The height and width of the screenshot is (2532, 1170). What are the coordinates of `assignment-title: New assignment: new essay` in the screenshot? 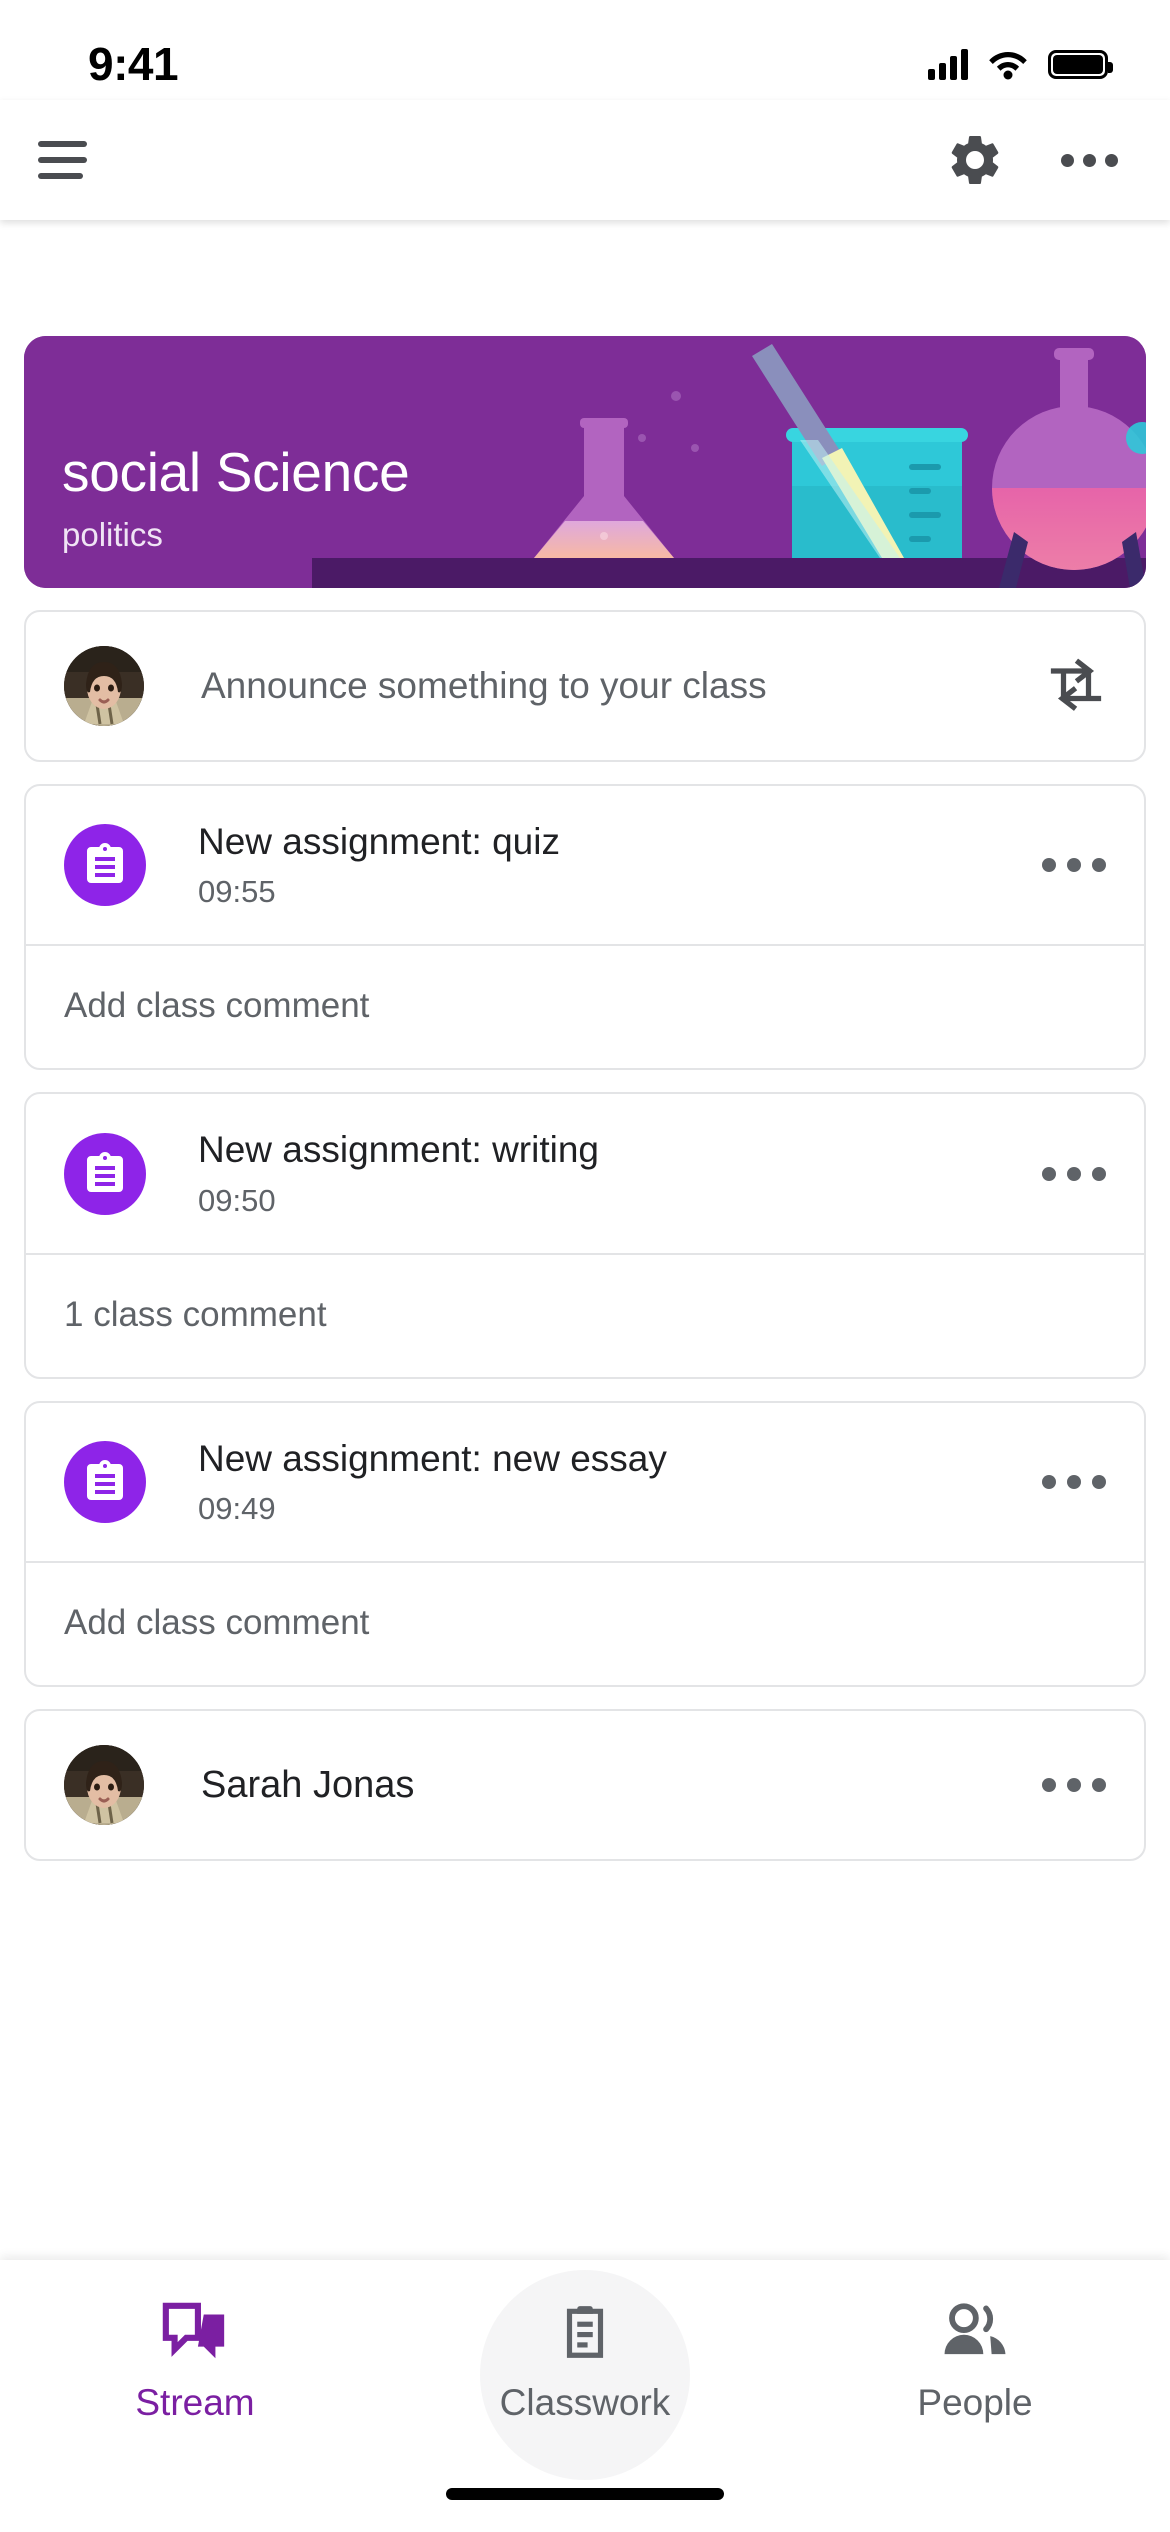 It's located at (432, 1458).